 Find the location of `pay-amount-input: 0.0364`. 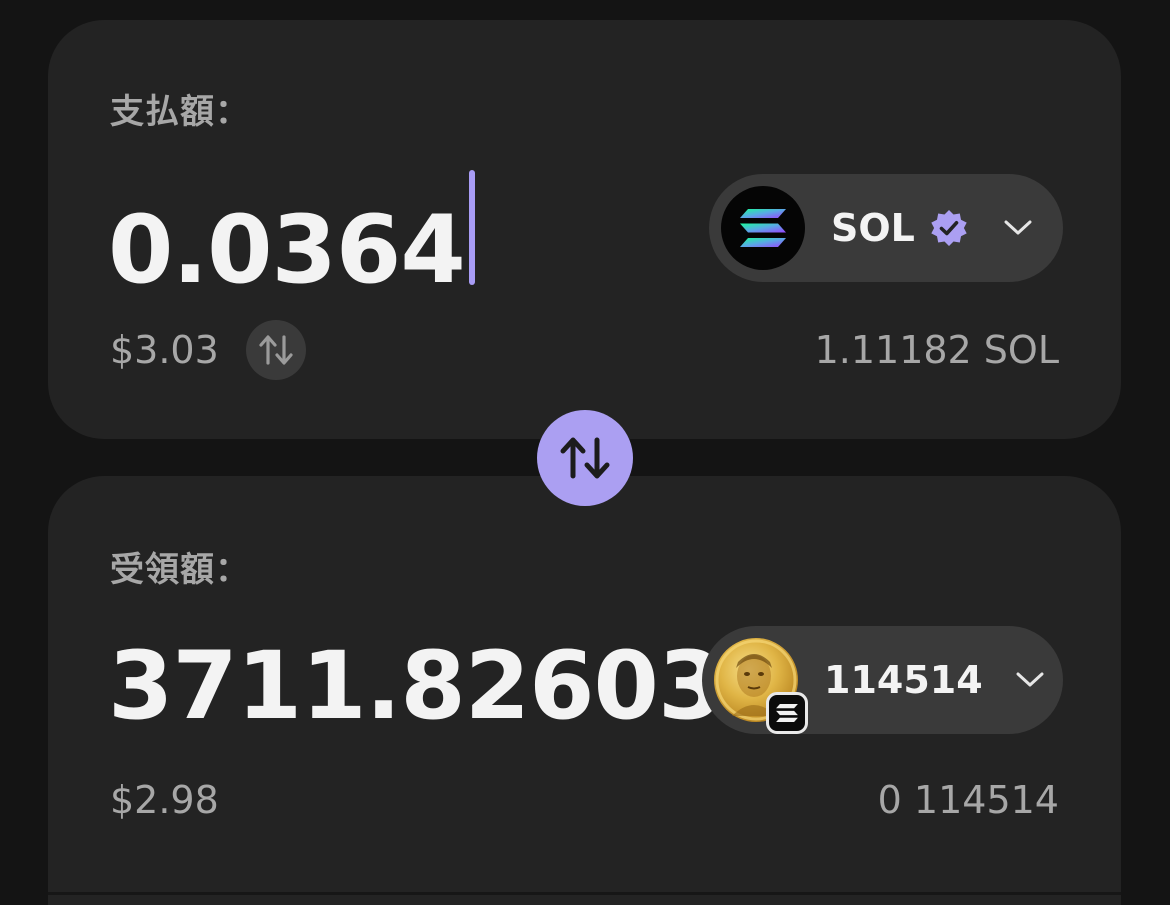

pay-amount-input: 0.0364 is located at coordinates (287, 251).